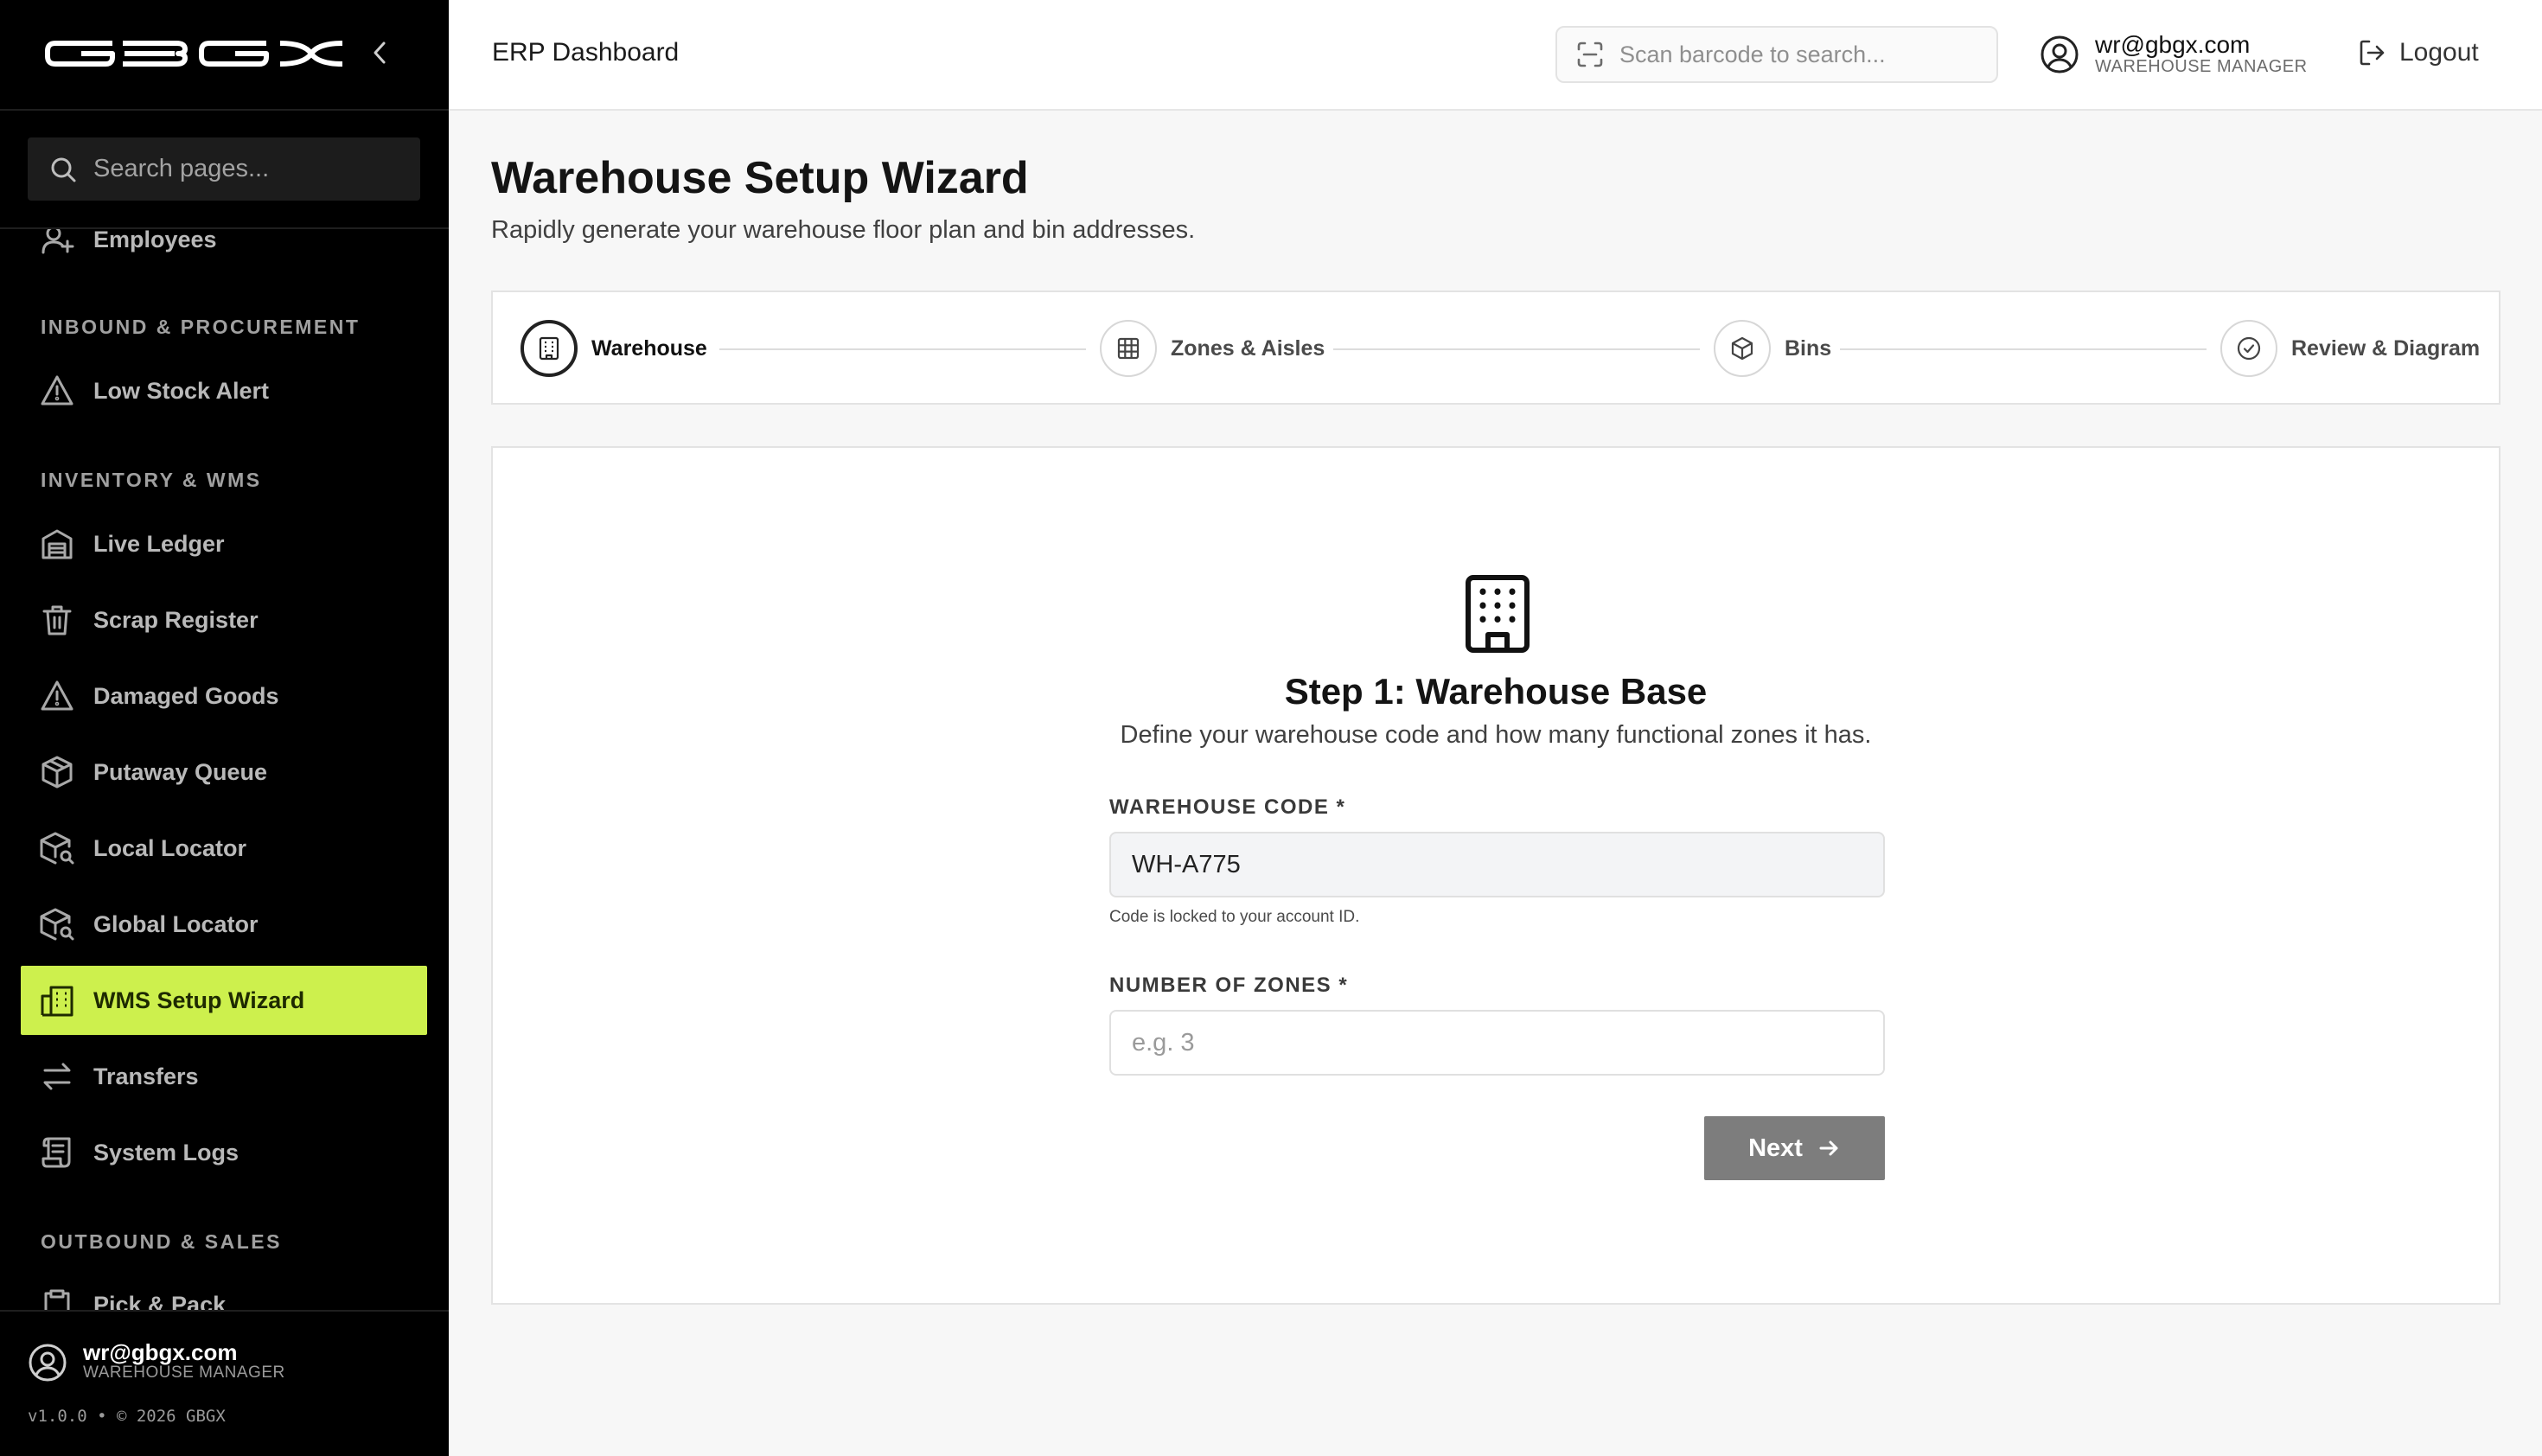 This screenshot has height=1456, width=2542. I want to click on sidebar-item-pick-pack: Pick & Pack, so click(224, 1290).